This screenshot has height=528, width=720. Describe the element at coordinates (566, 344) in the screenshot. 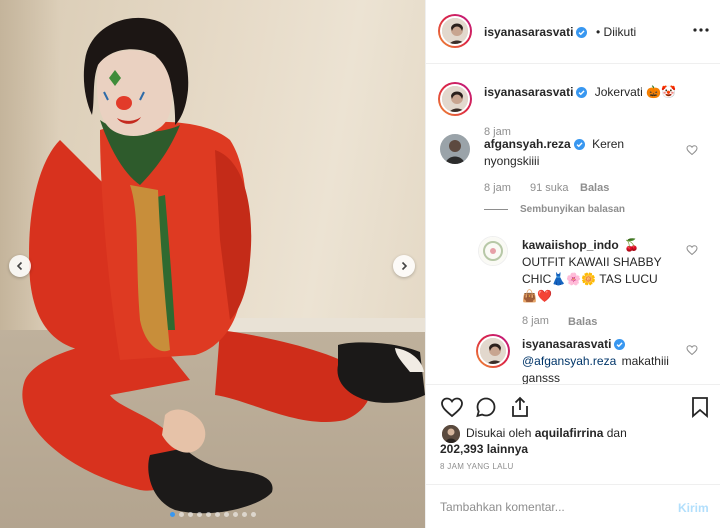

I see `reply-username: isyanasarasvati` at that location.